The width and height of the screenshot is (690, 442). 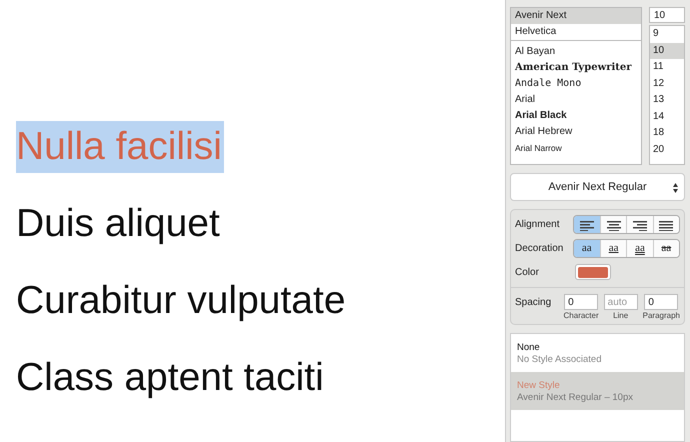 I want to click on style-name: New Style, so click(x=539, y=385).